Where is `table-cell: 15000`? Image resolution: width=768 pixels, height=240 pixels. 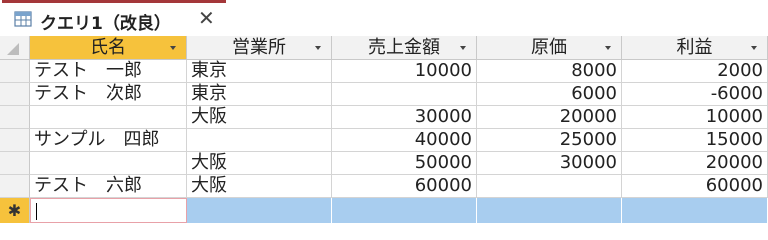
table-cell: 15000 is located at coordinates (695, 140).